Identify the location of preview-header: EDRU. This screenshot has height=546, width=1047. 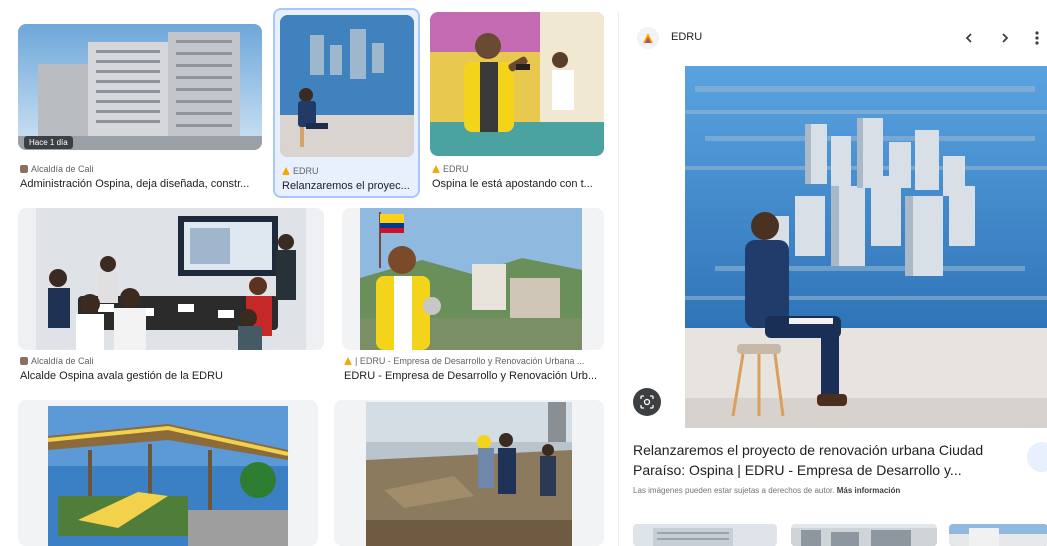
(833, 37).